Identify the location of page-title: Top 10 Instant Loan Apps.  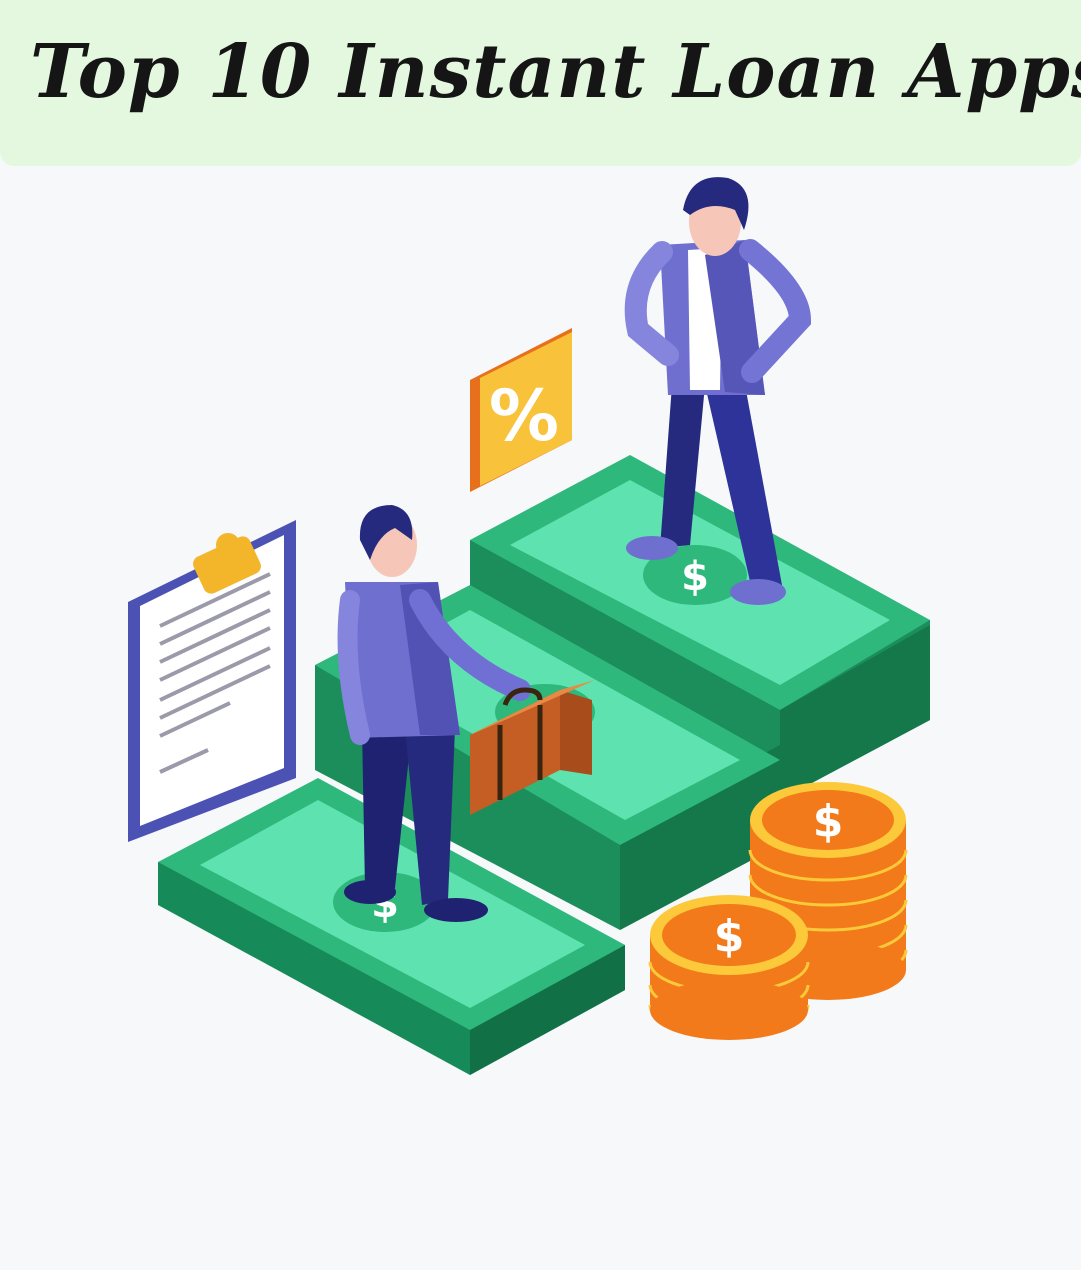
(555, 72).